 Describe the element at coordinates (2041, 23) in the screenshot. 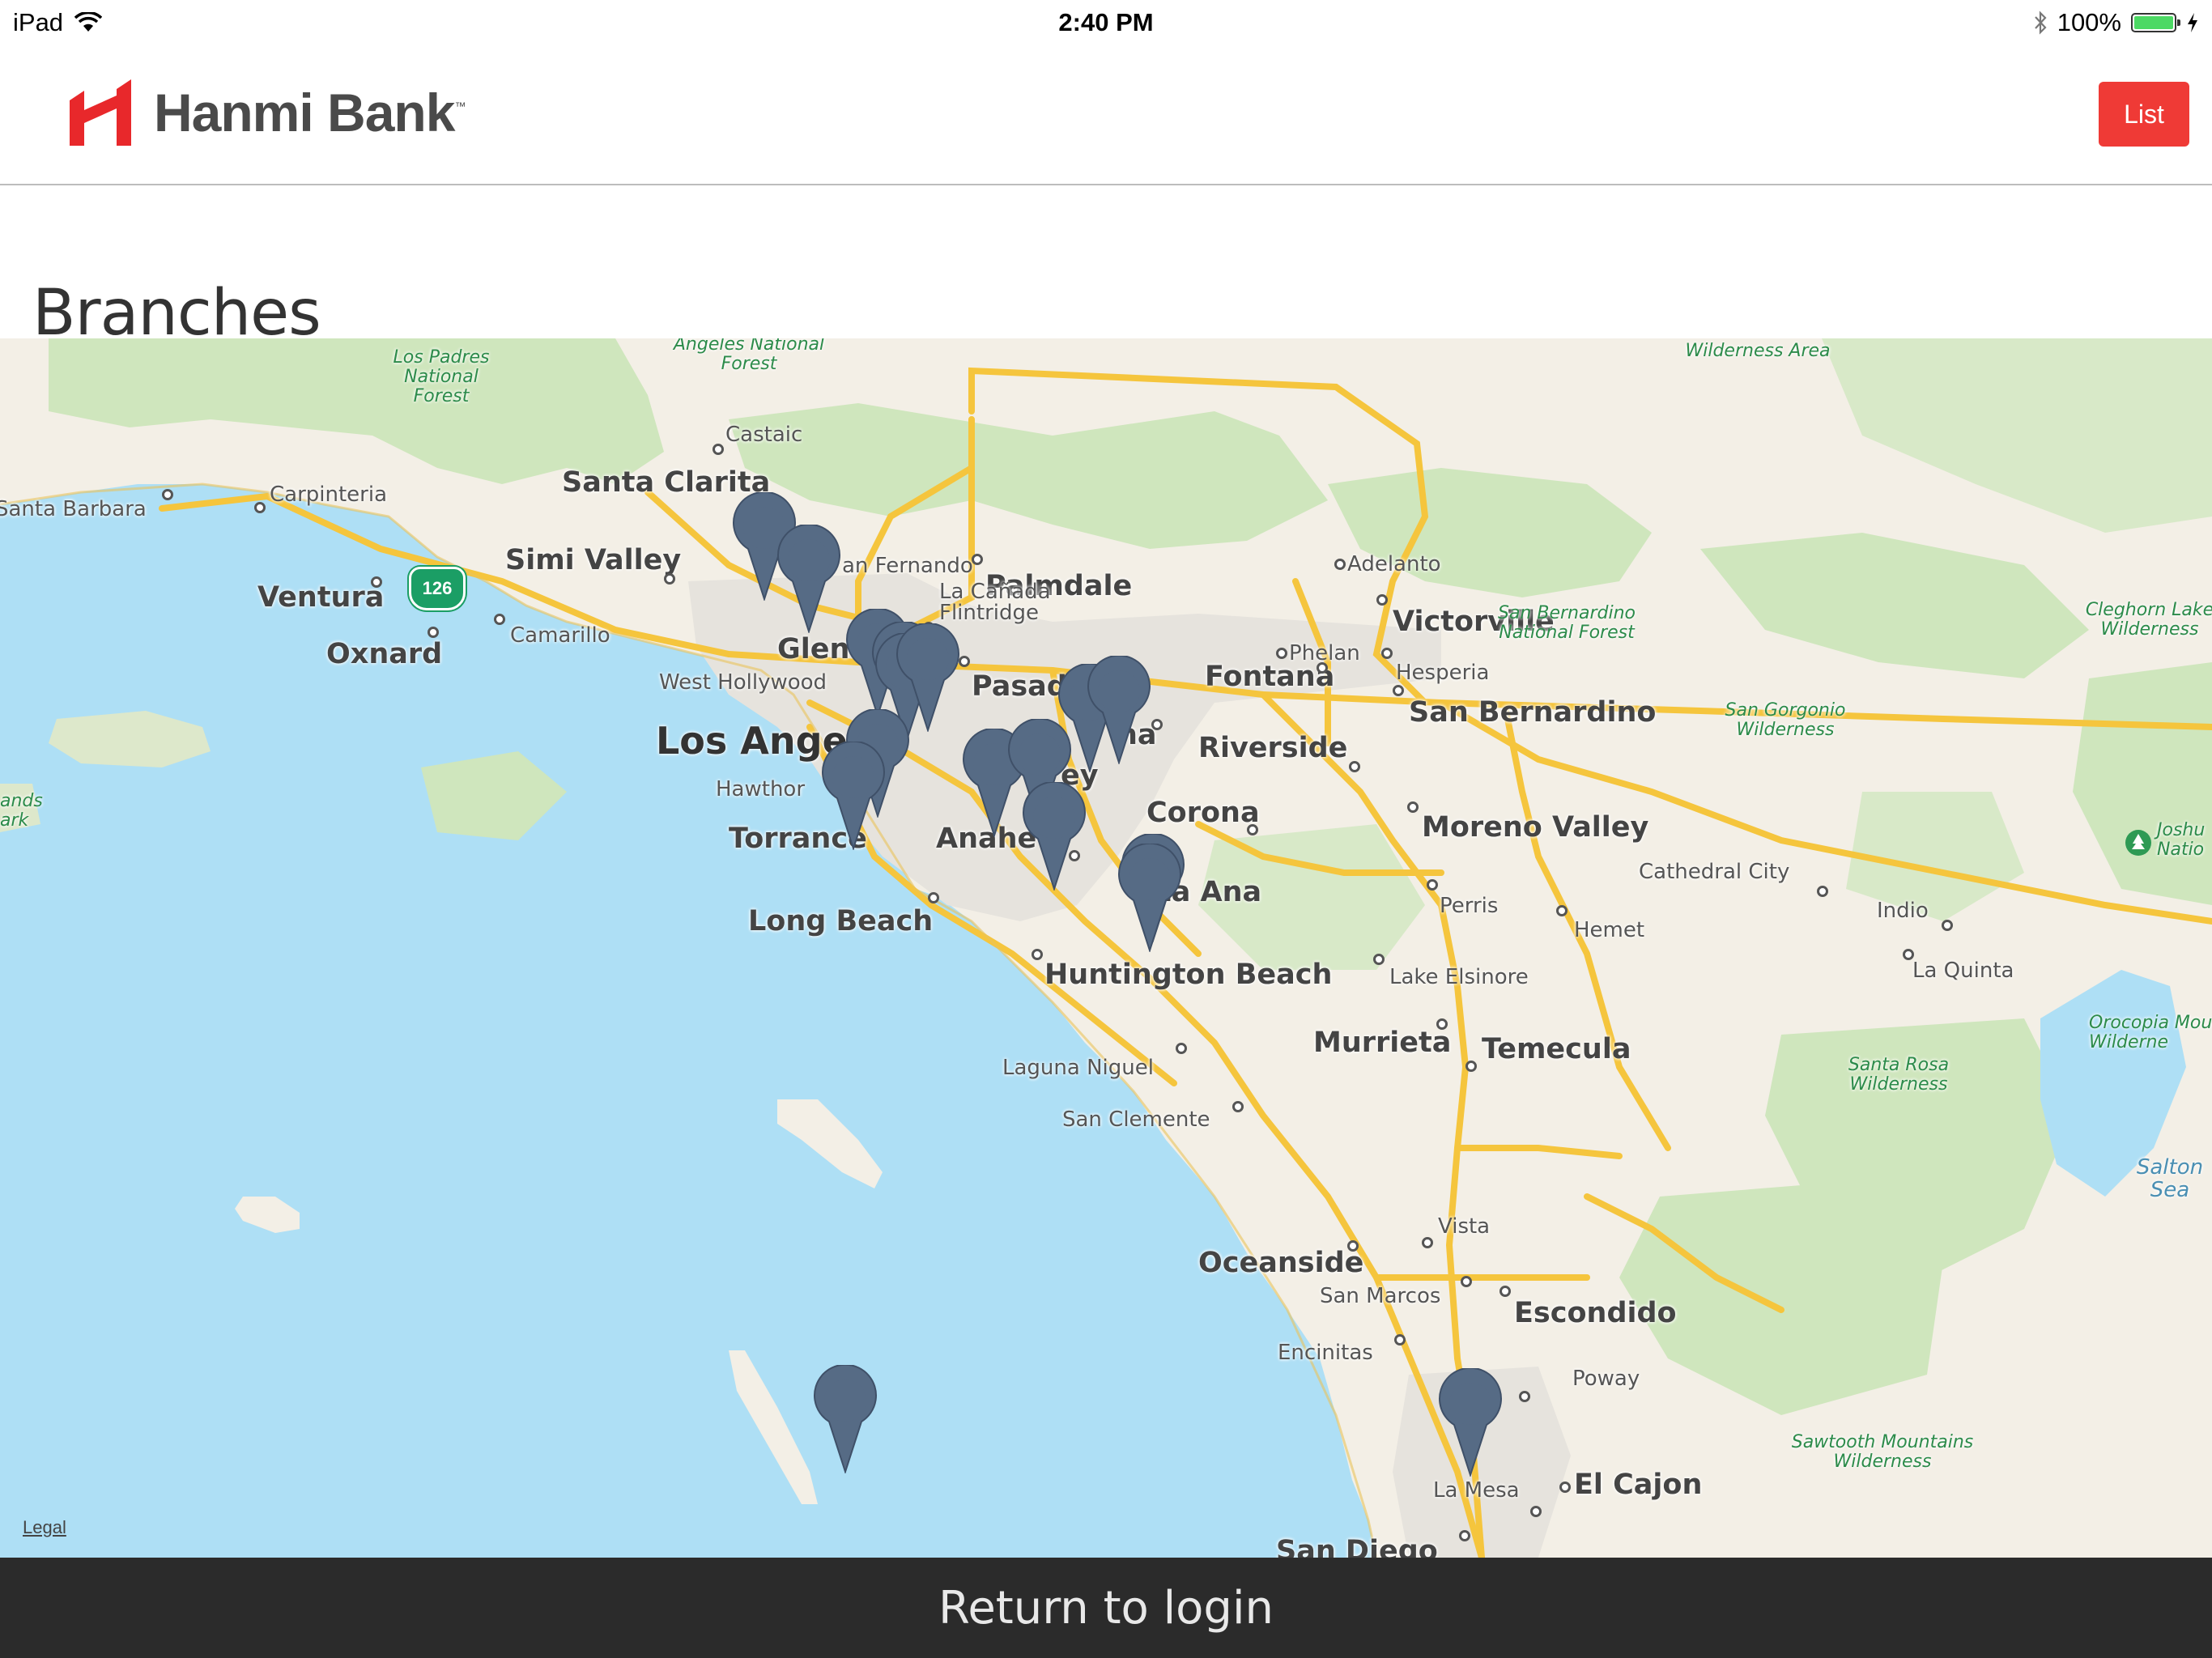

I see `bluetooth-icon` at that location.